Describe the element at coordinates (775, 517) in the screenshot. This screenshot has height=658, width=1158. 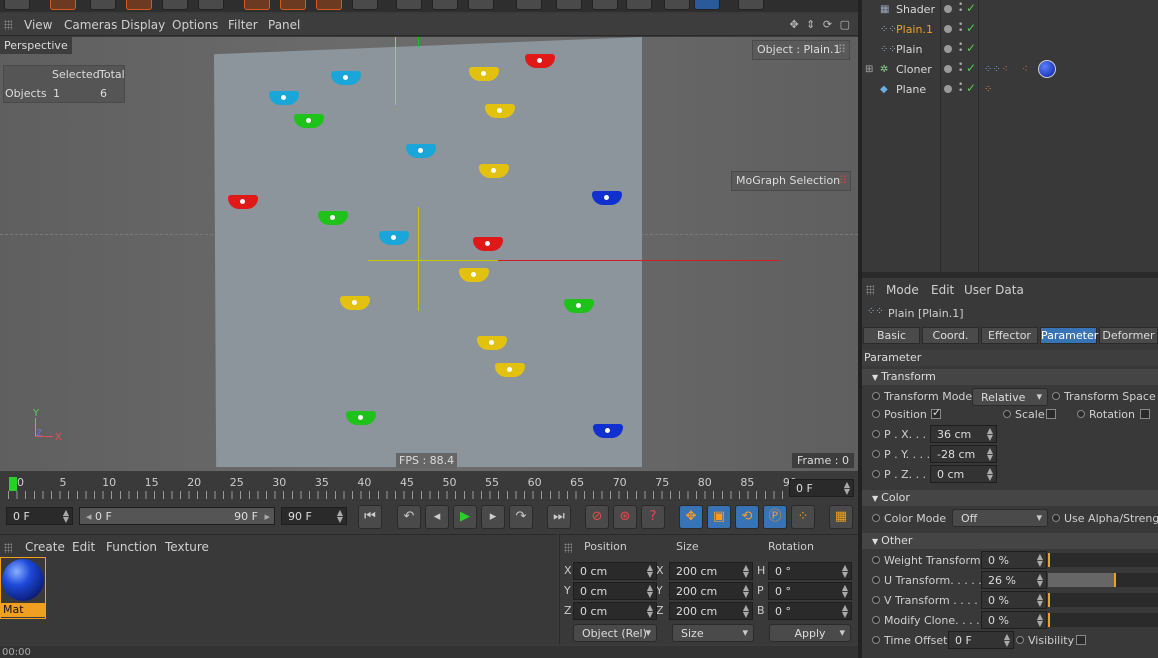
I see `key-parameter-icon: Ⓟ` at that location.